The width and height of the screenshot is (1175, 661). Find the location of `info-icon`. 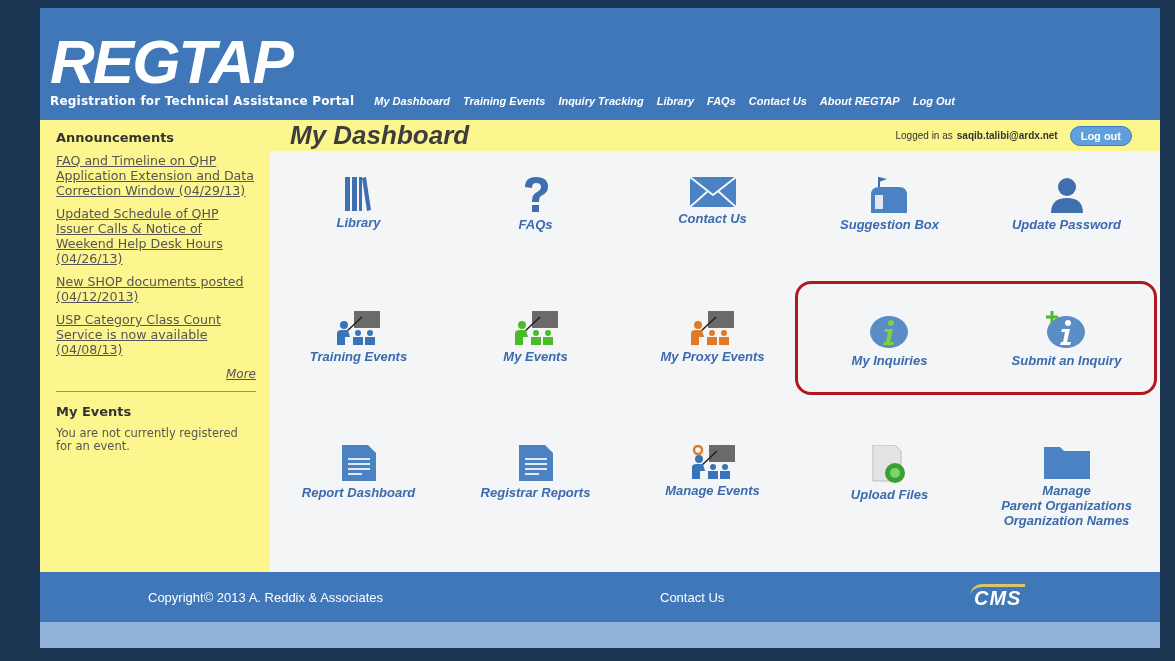

info-icon is located at coordinates (1066, 330).